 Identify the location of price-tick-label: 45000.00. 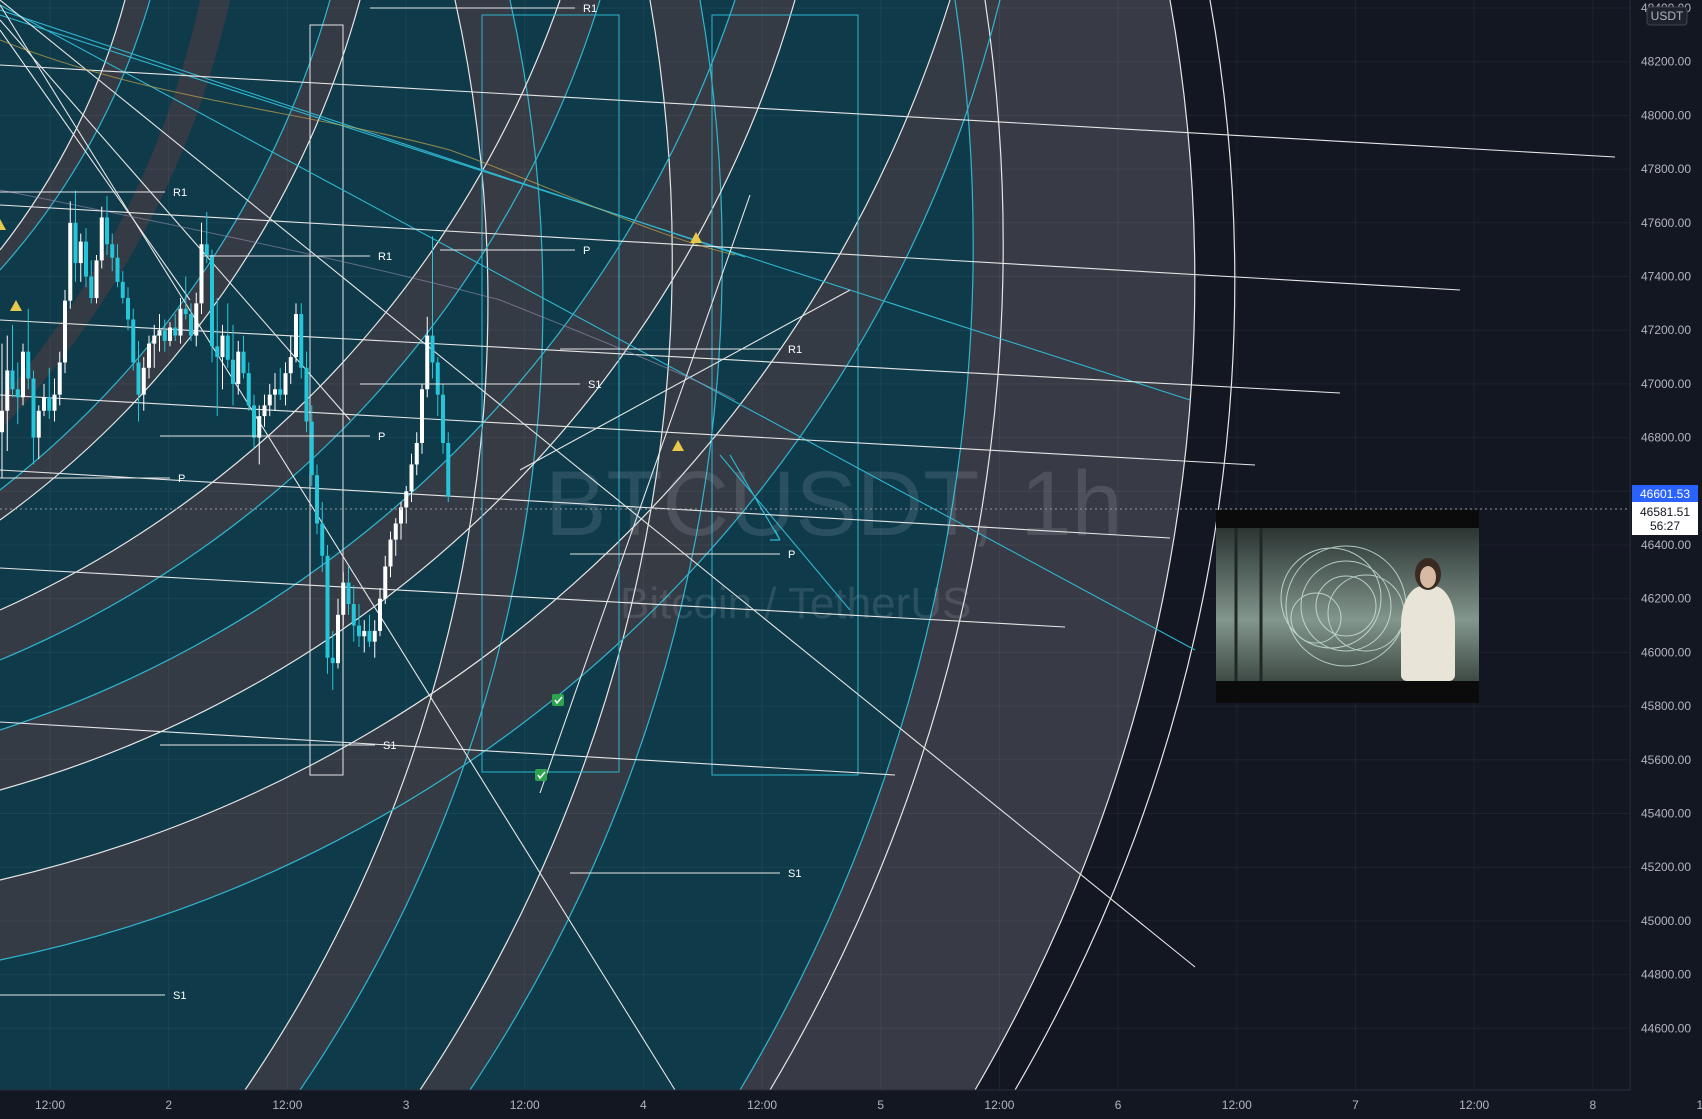
(1666, 921).